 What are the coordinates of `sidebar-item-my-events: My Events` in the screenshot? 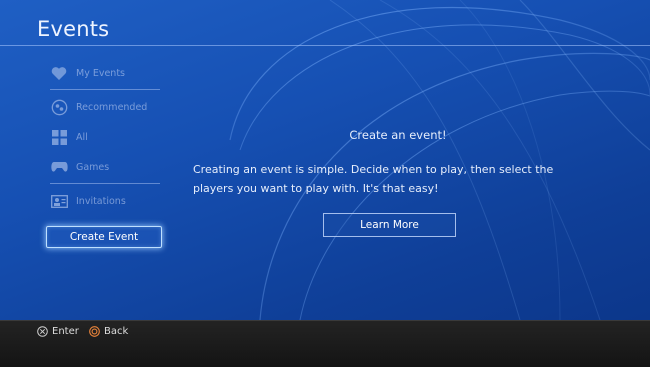 It's located at (105, 73).